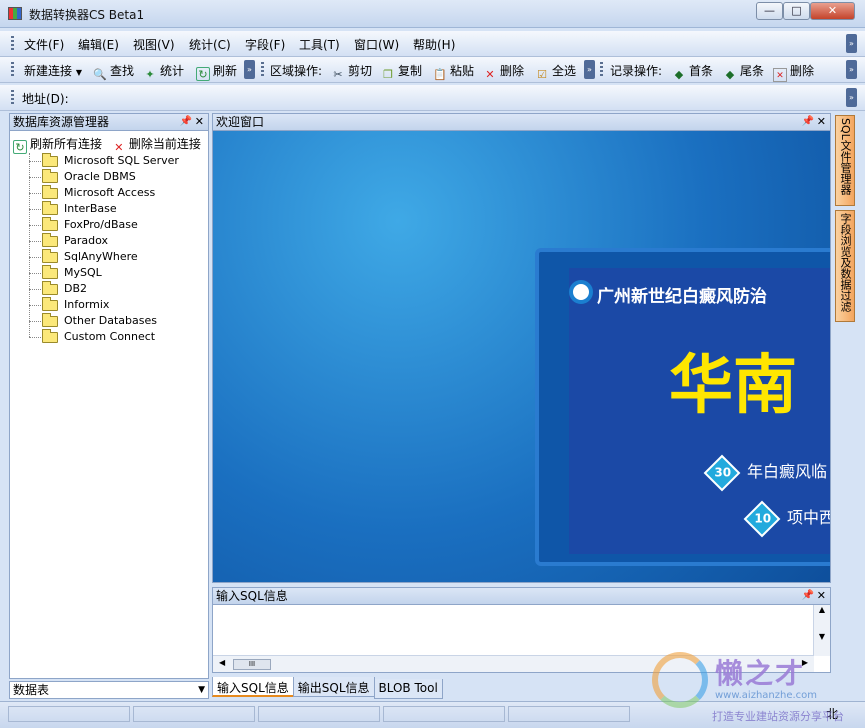 The image size is (865, 728). What do you see at coordinates (793, 72) in the screenshot?
I see `delete-record-button: ✕ 删除` at bounding box center [793, 72].